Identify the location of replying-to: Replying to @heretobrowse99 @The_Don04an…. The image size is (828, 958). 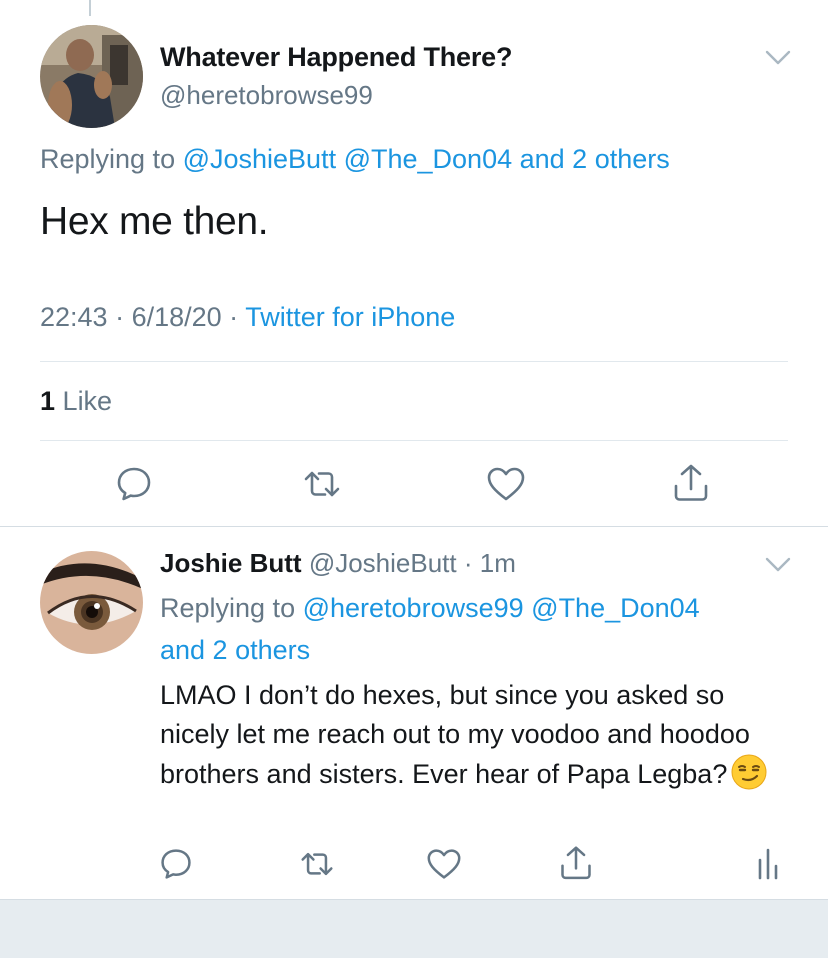
(470, 629).